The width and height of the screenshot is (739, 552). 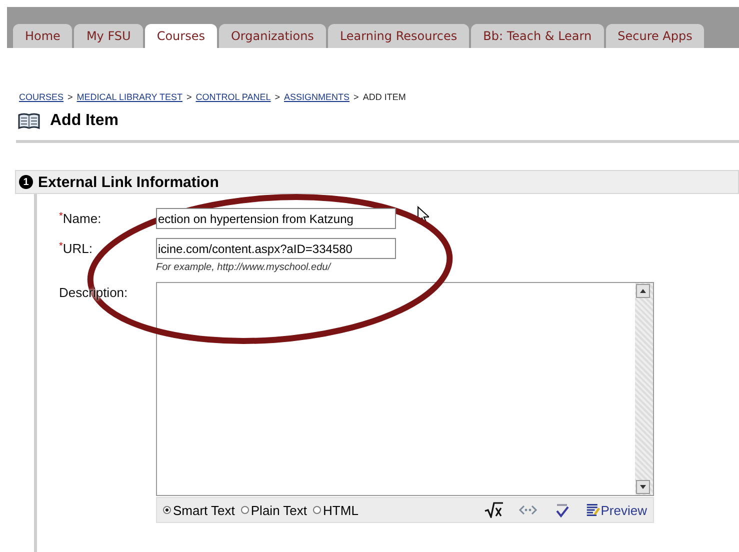 I want to click on nav-tab: Bb: Teach & Learn, so click(x=537, y=36).